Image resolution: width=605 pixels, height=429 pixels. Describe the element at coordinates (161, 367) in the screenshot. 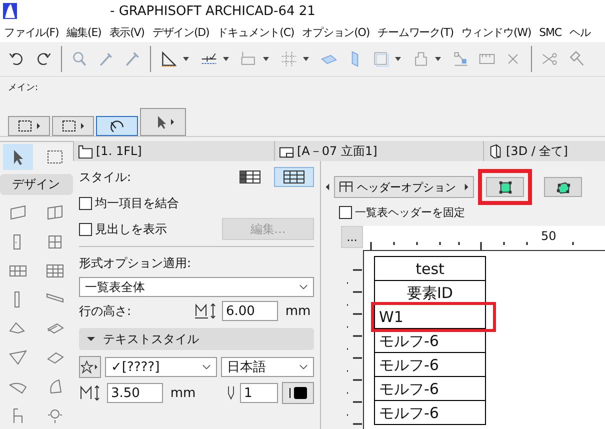

I see `font-dropdown: ✓[????]` at that location.